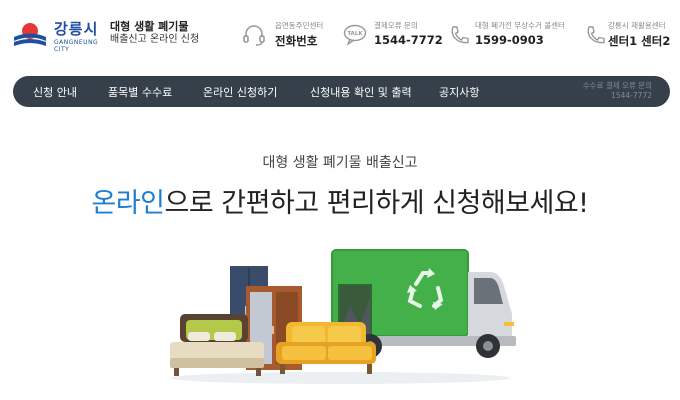 This screenshot has height=400, width=680. I want to click on contact-label: 결제오류 문의, so click(396, 25).